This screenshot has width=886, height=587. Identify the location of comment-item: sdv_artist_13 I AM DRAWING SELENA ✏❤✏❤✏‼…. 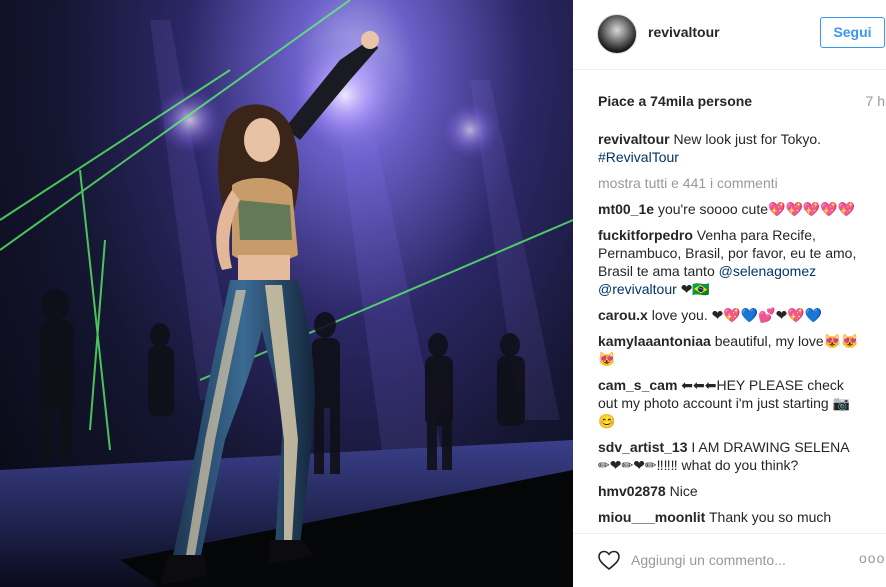
(731, 456).